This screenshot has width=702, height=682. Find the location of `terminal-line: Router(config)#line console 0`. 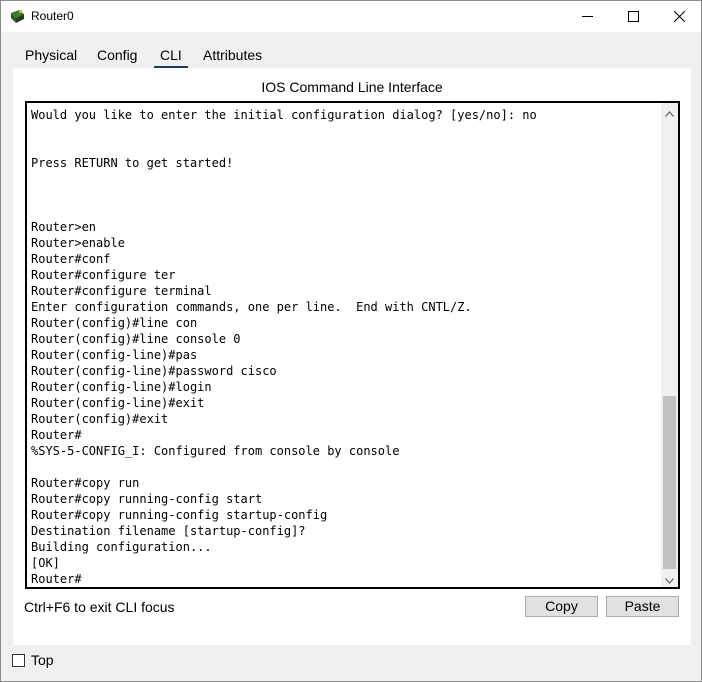

terminal-line: Router(config)#line console 0 is located at coordinates (136, 339).